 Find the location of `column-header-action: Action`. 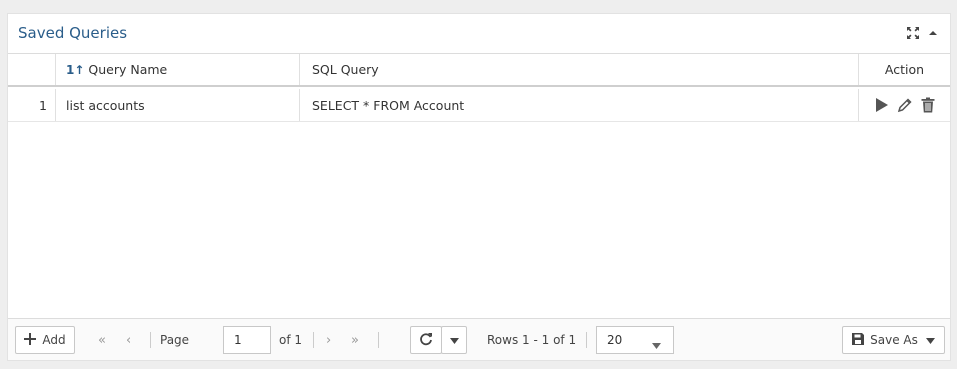

column-header-action: Action is located at coordinates (904, 69).